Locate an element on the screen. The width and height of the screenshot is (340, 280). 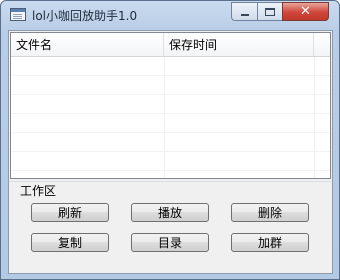
maximize-icon is located at coordinates (270, 11).